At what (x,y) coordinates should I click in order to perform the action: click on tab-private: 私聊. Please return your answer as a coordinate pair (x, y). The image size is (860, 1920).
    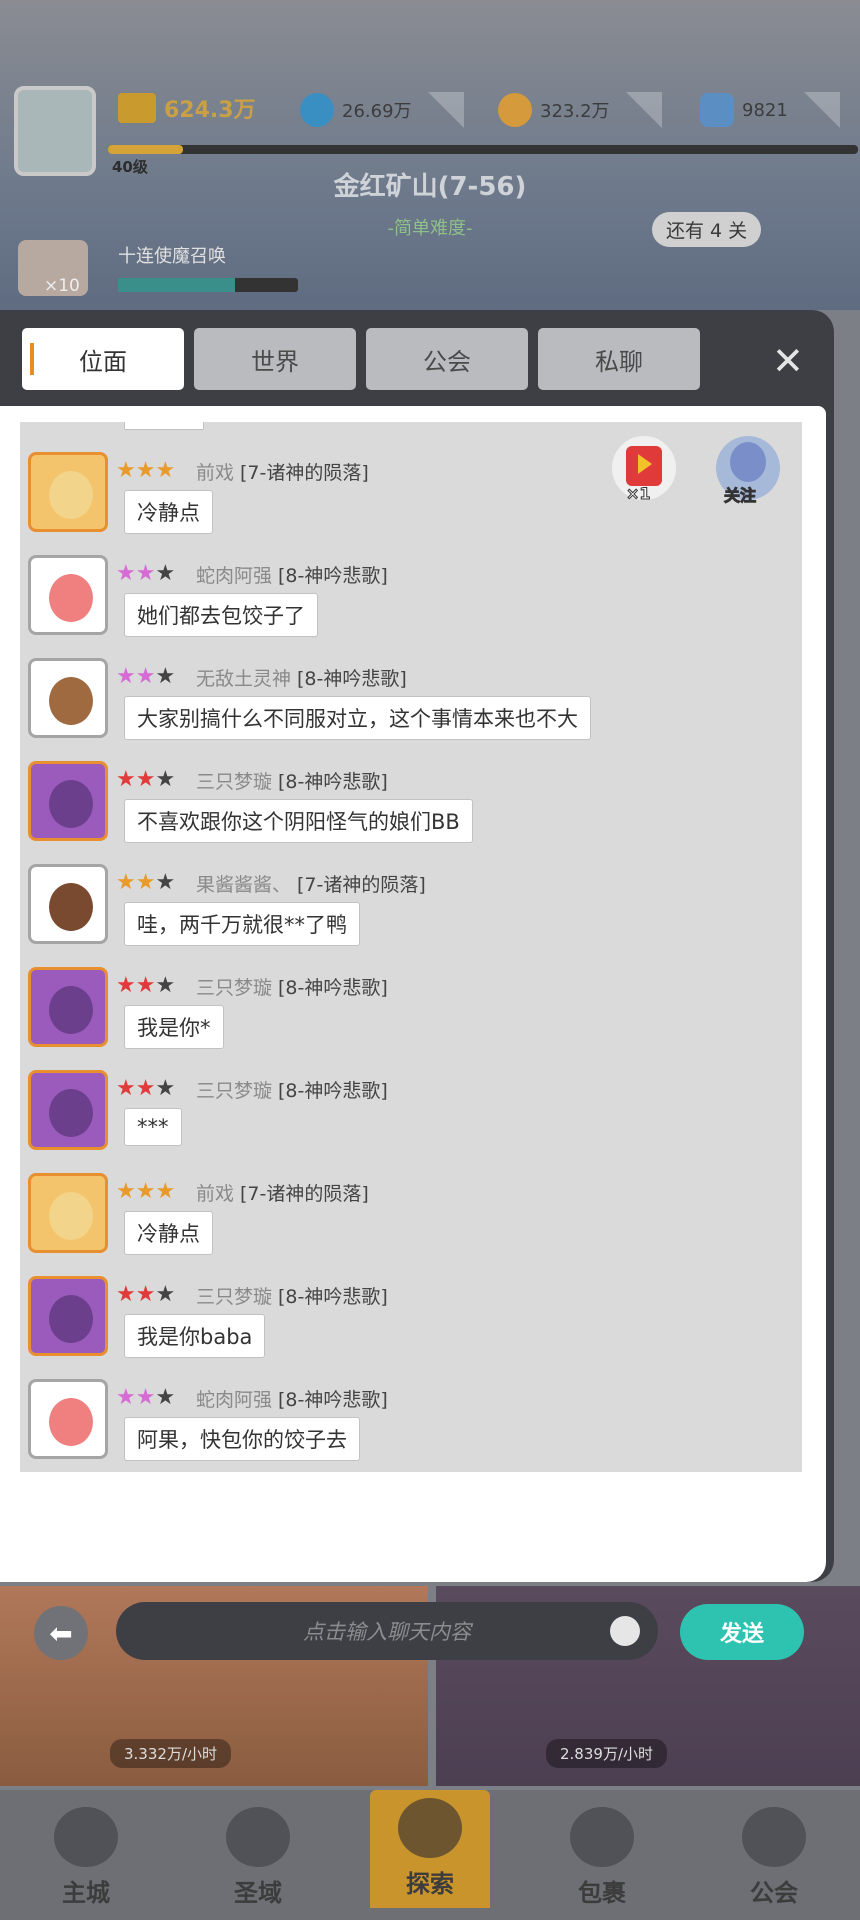
    Looking at the image, I should click on (619, 359).